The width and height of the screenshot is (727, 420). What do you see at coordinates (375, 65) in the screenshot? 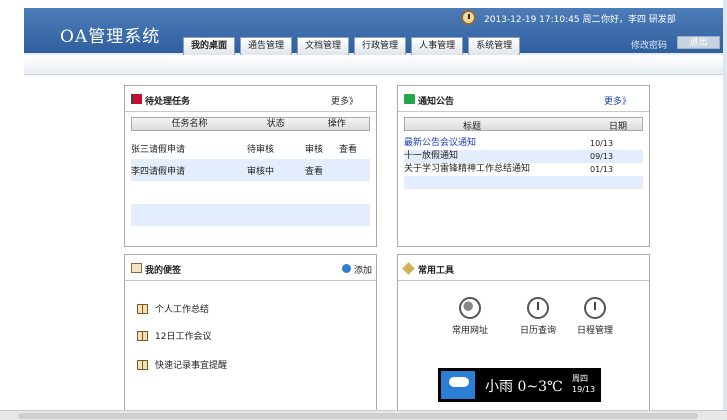
I see `sub-band` at bounding box center [375, 65].